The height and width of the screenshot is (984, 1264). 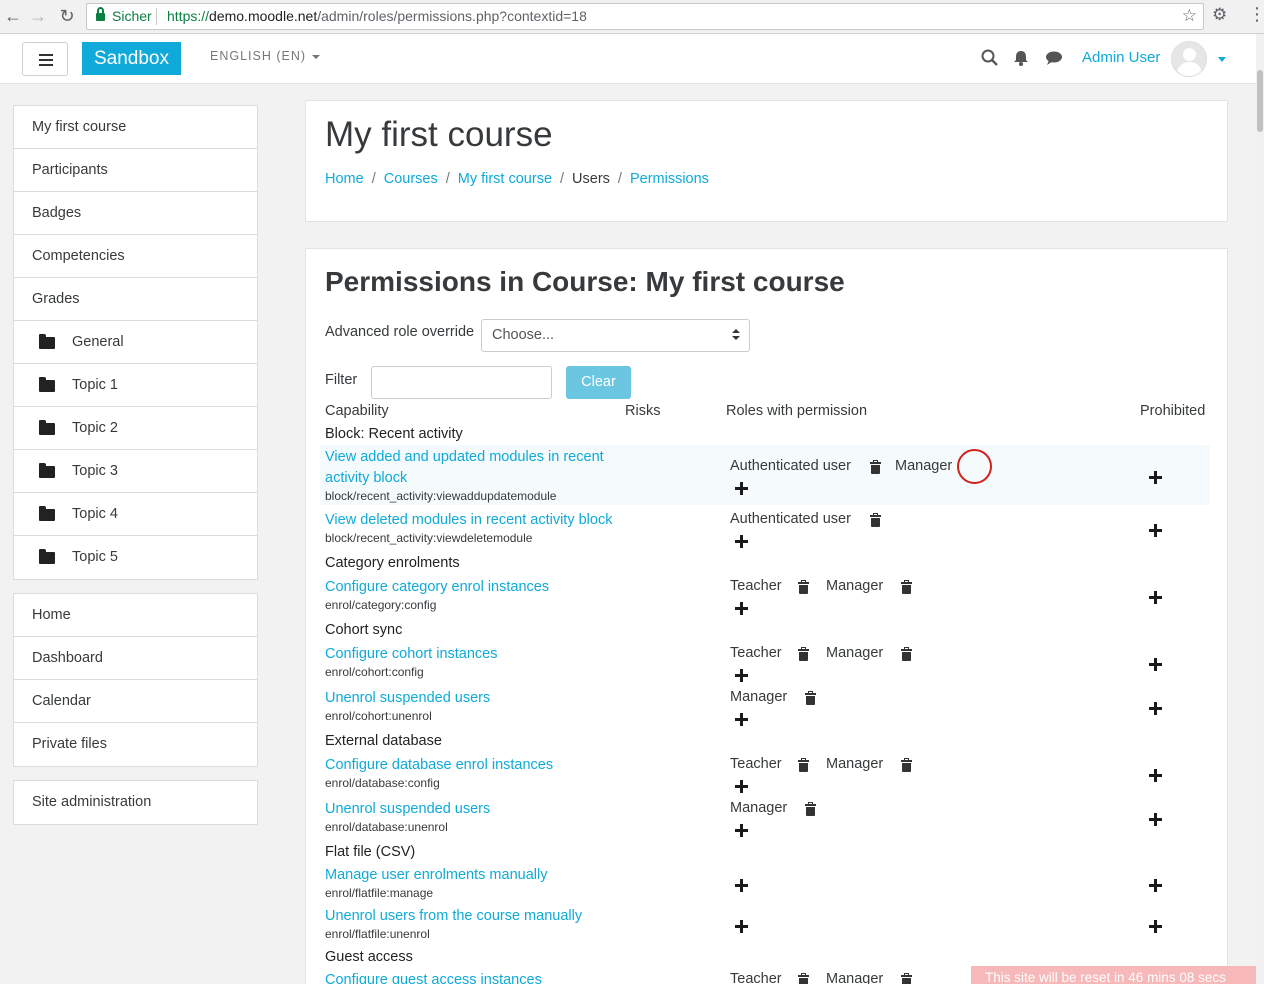 I want to click on back-arrow-icon: ←, so click(x=13, y=16).